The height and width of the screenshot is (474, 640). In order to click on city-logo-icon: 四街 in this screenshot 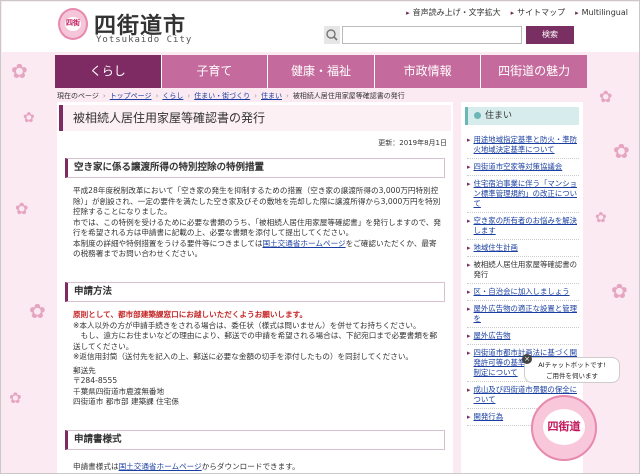, I will do `click(73, 24)`.